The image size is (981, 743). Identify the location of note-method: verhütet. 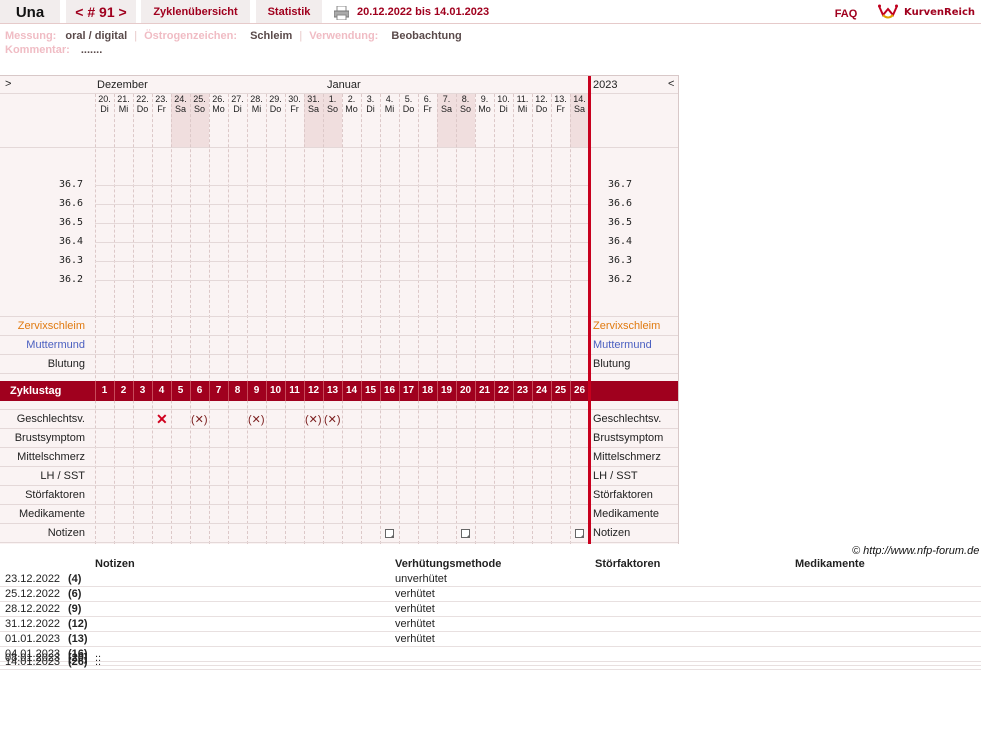
(415, 609).